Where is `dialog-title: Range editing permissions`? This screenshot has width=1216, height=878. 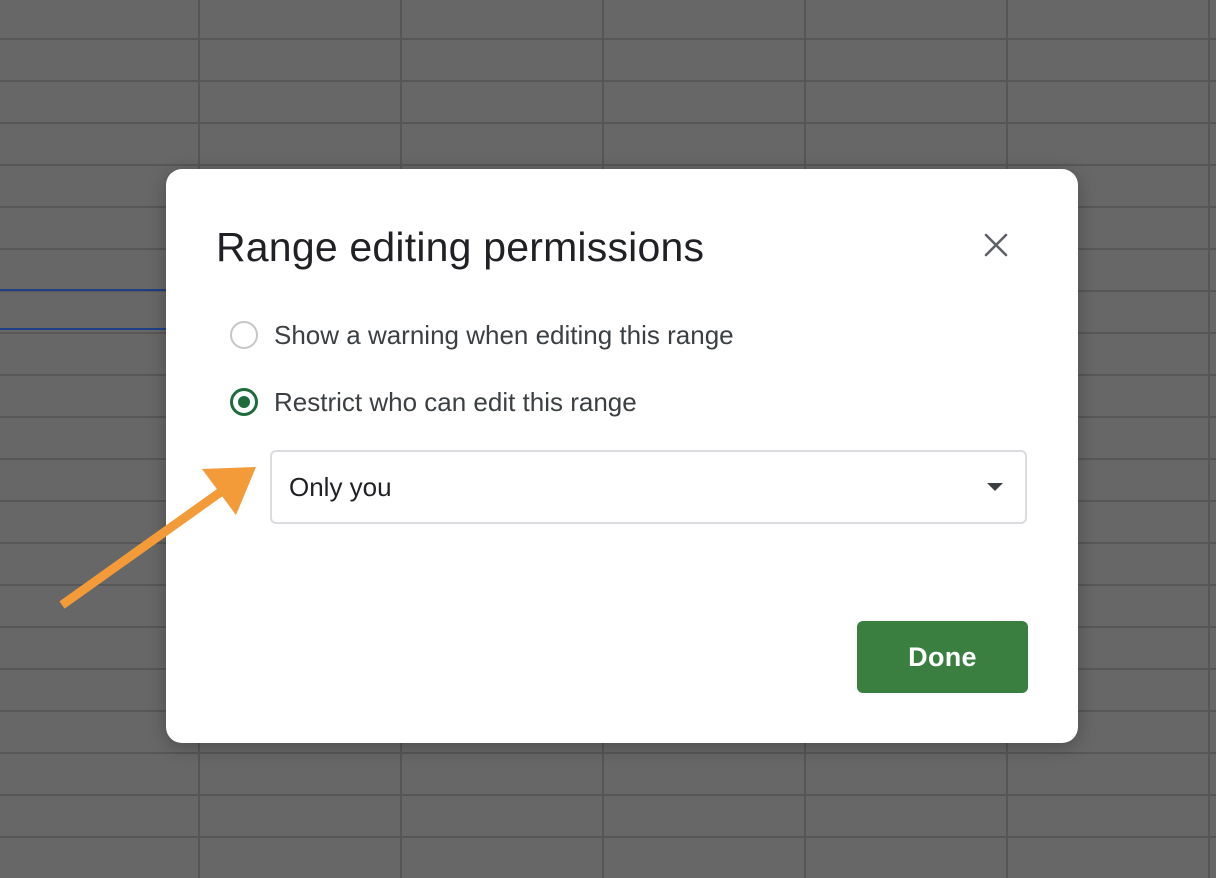
dialog-title: Range editing permissions is located at coordinates (460, 247).